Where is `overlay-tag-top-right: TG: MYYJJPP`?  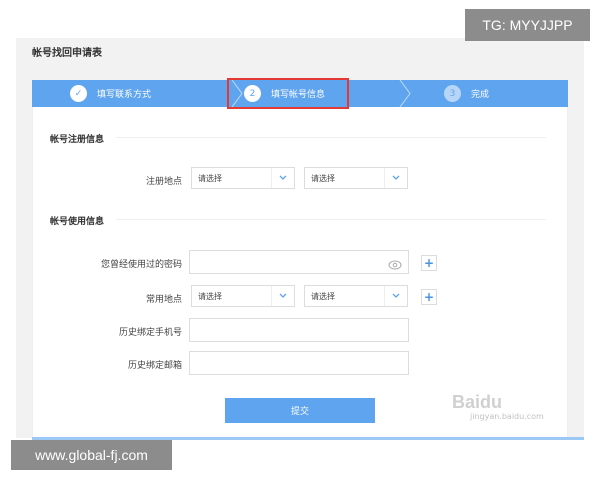
overlay-tag-top-right: TG: MYYJJPP is located at coordinates (527, 25).